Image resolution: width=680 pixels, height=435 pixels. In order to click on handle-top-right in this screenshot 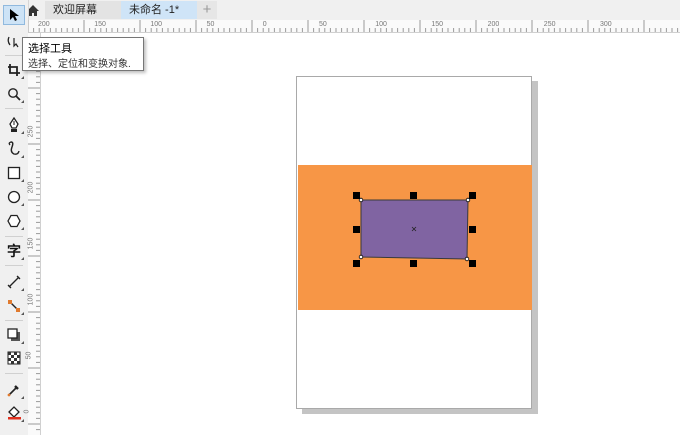, I will do `click(472, 195)`.